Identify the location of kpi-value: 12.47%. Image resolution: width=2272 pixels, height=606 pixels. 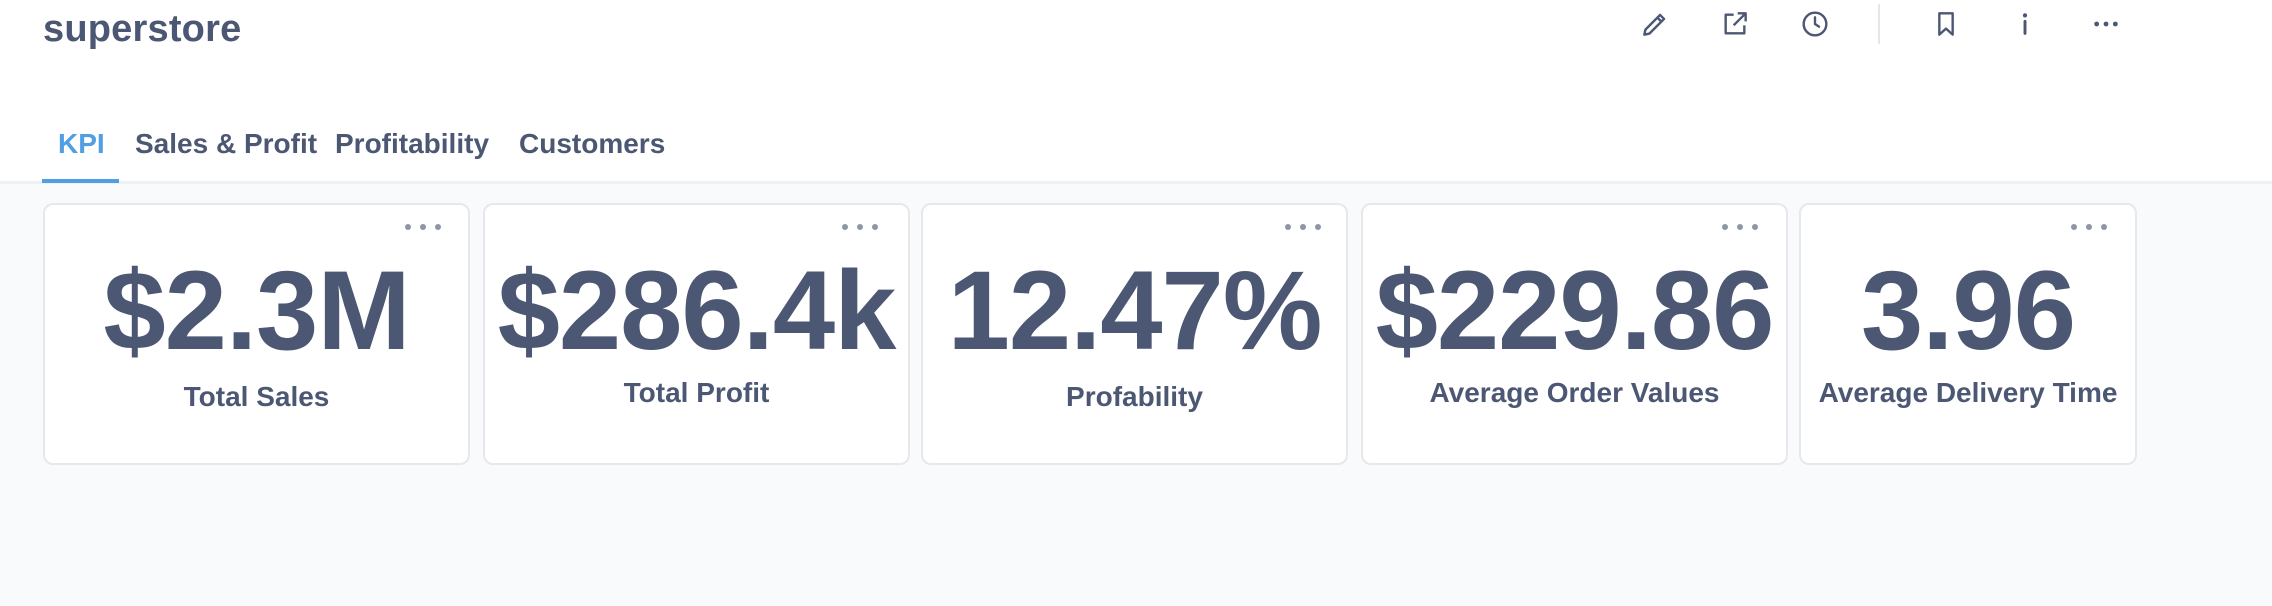
(1135, 310).